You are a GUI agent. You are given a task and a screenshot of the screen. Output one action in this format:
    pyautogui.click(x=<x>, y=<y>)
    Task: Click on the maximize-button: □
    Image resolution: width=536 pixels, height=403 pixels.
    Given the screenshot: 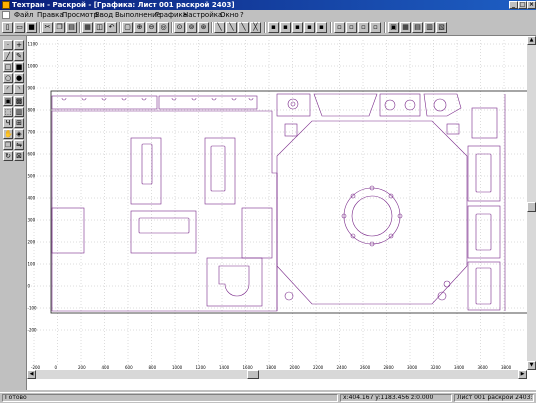 What is the action you would take?
    pyautogui.click(x=522, y=5)
    